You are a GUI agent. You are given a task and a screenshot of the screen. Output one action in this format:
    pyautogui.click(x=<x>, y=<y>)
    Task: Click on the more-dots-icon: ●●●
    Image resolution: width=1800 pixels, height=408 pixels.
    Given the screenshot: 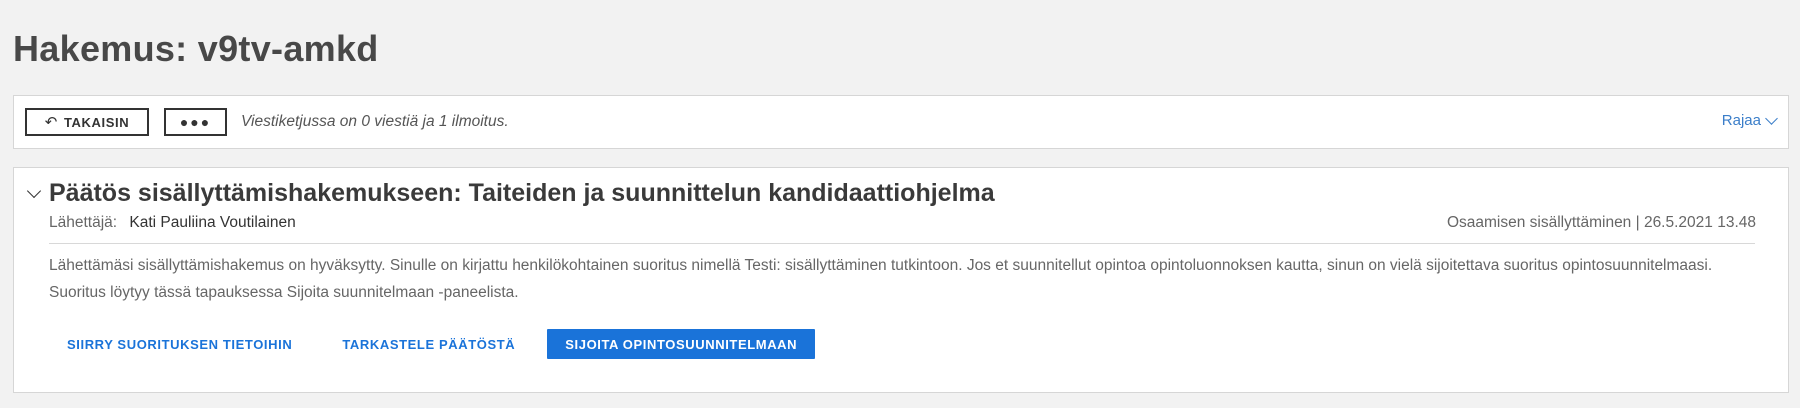 What is the action you would take?
    pyautogui.click(x=195, y=122)
    